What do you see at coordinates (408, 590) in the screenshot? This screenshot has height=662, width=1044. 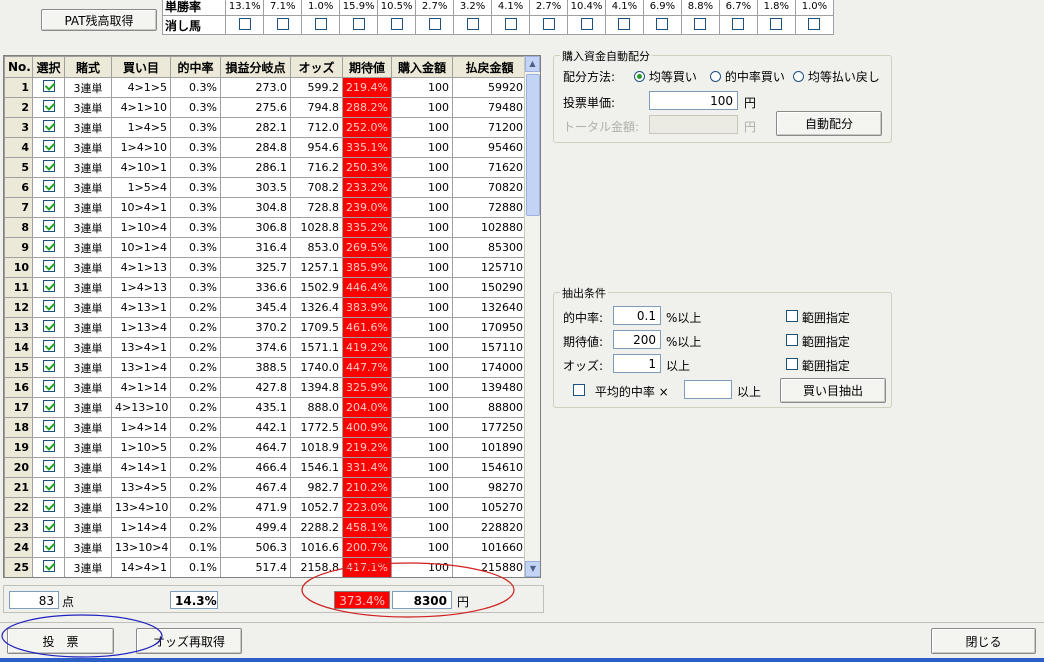 I see `annotation-red-ellipse` at bounding box center [408, 590].